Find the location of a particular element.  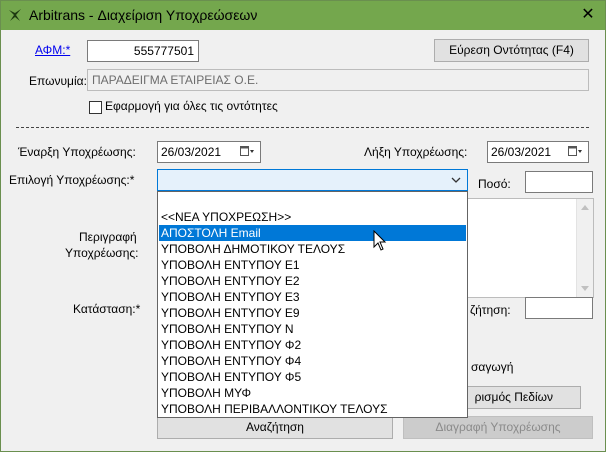

close-button: ✕ is located at coordinates (588, 15).